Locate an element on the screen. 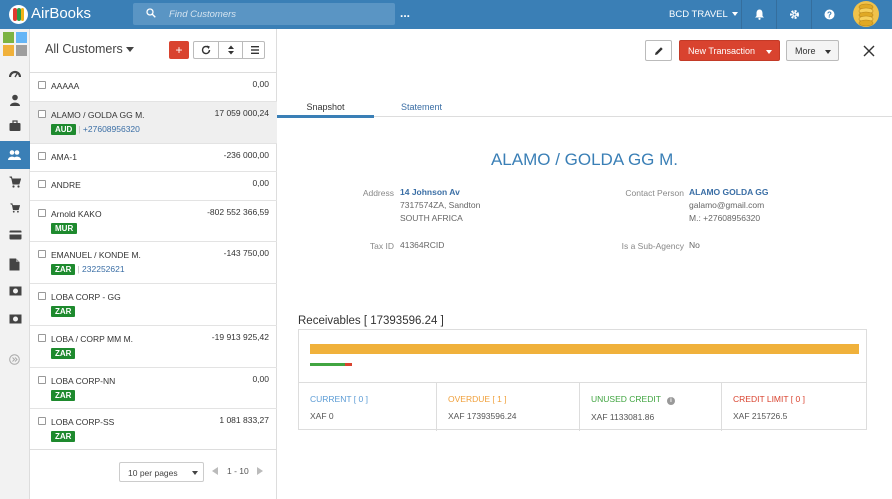 This screenshot has height=499, width=892. receivables-mini-bar-red is located at coordinates (348, 364).